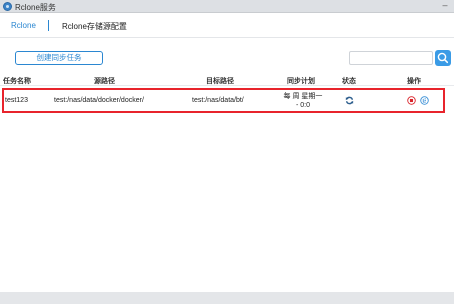 The height and width of the screenshot is (304, 454). Describe the element at coordinates (301, 81) in the screenshot. I see `header-sync-schedule: 同步计划` at that location.